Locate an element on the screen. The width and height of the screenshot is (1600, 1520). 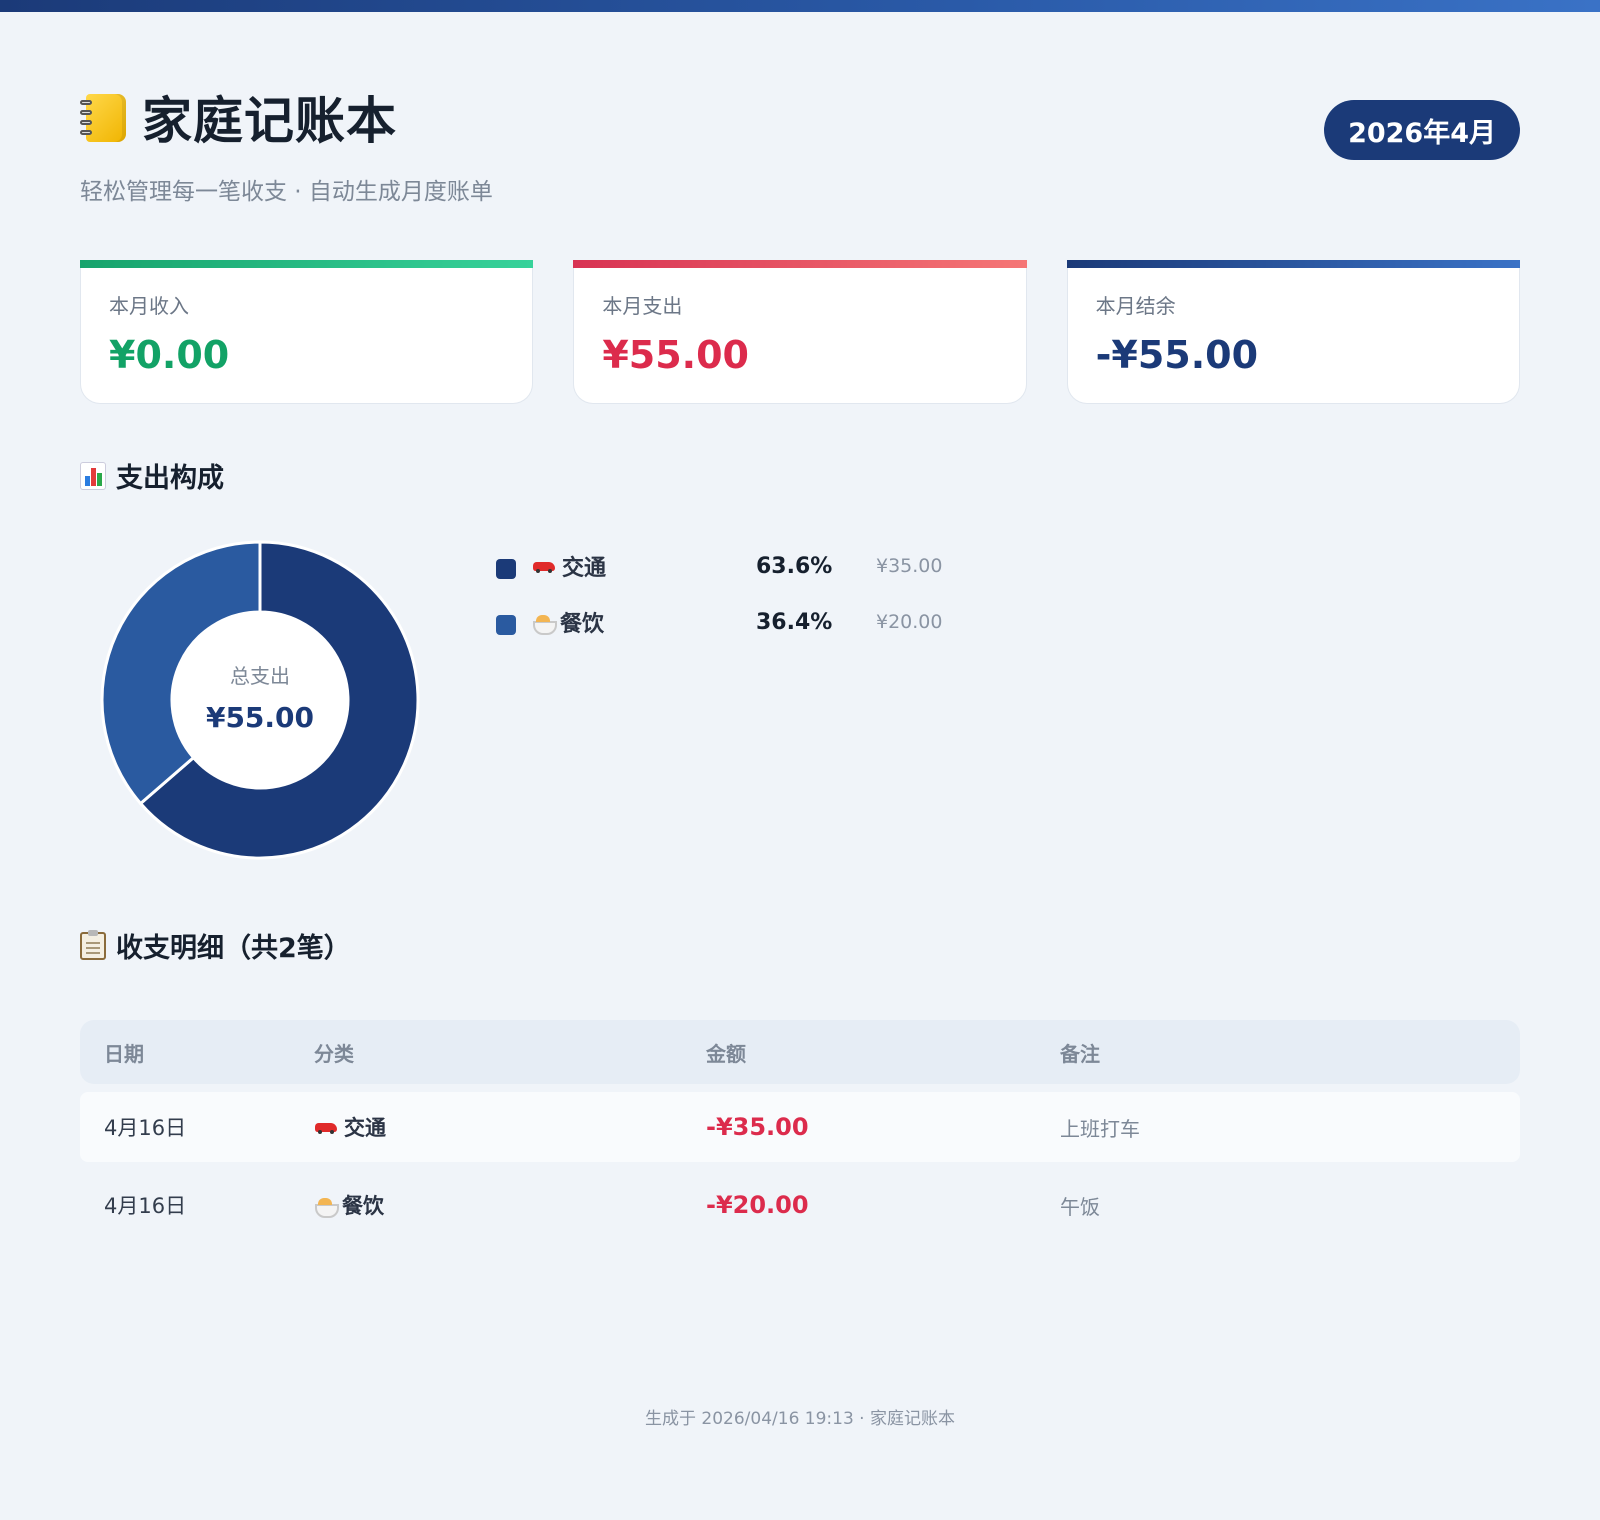
expense-label: 本月支出 is located at coordinates (642, 306).